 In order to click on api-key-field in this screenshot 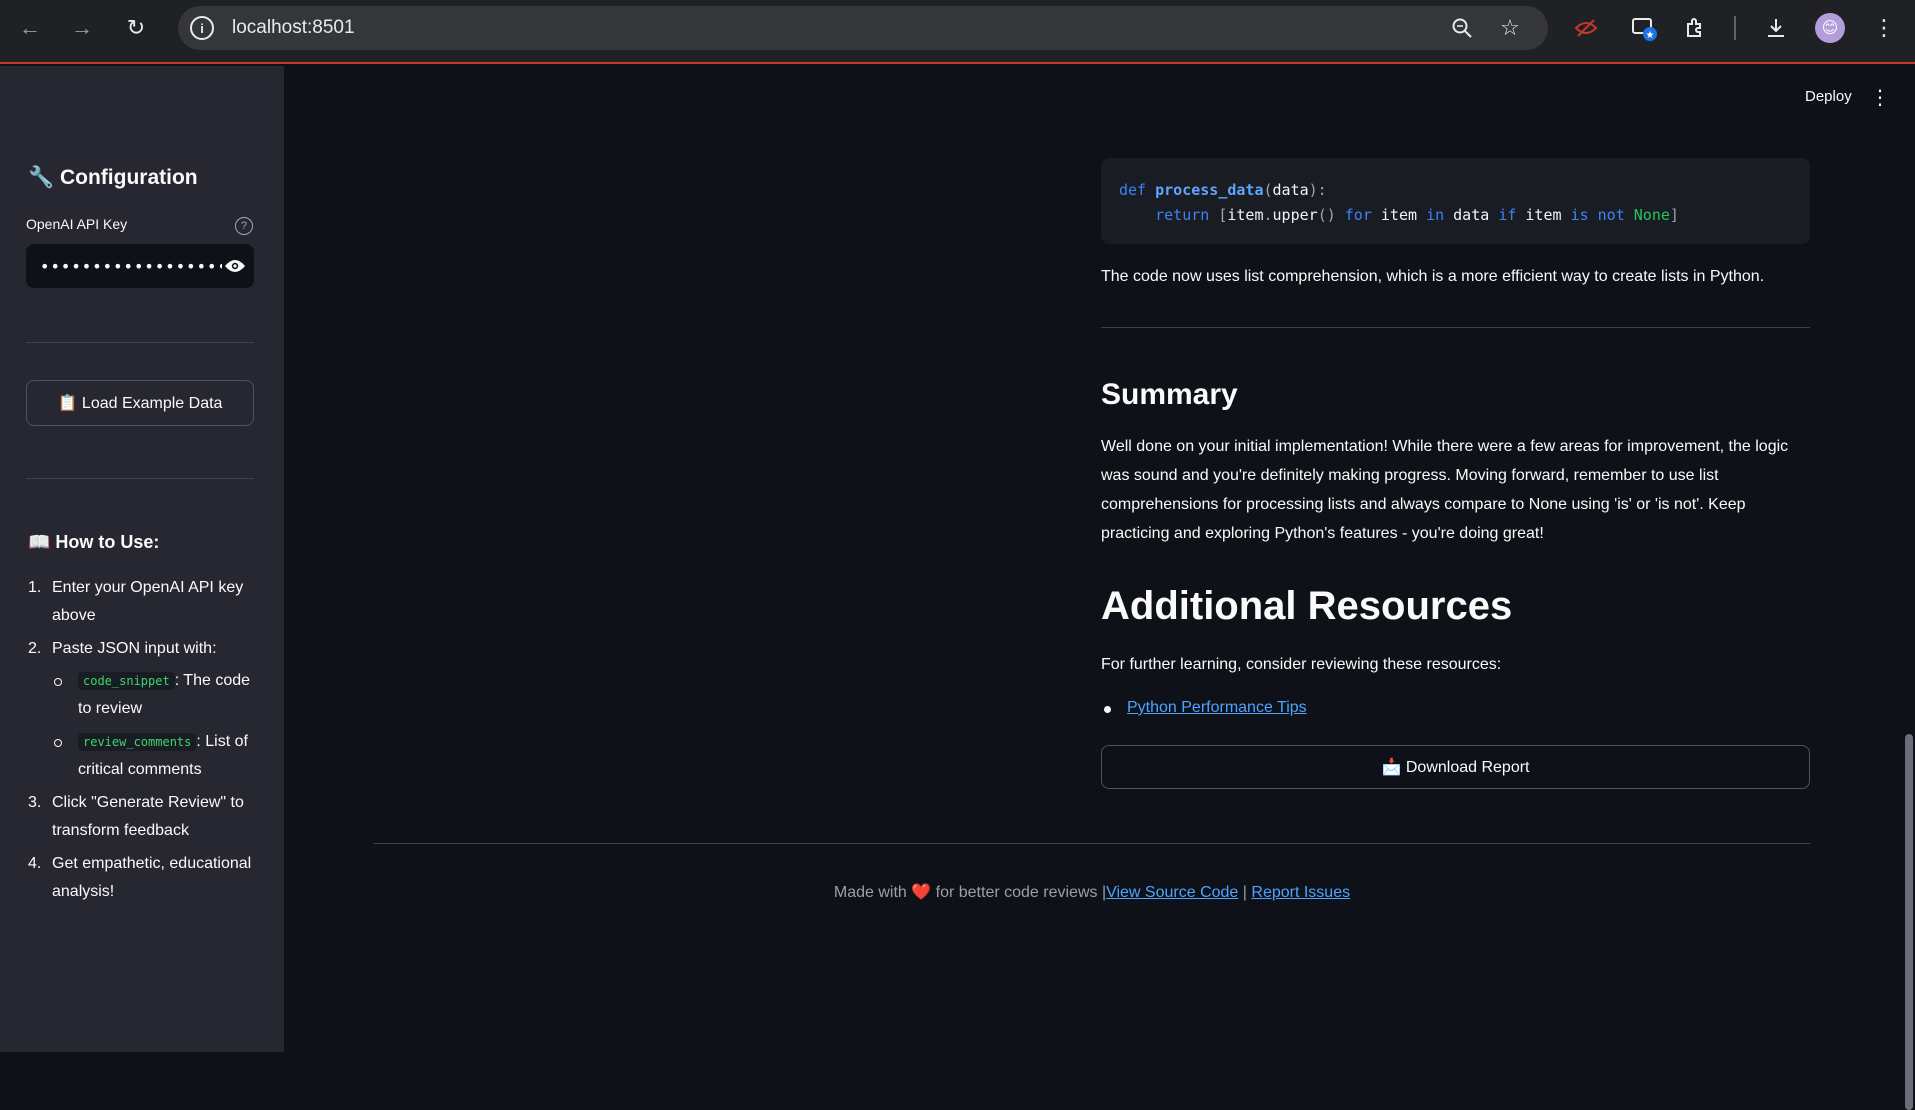, I will do `click(140, 266)`.